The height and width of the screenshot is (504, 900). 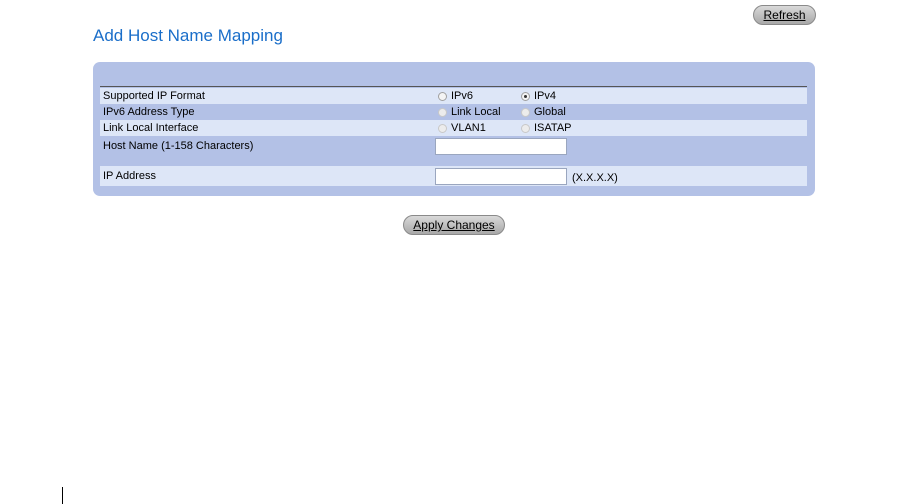 What do you see at coordinates (525, 96) in the screenshot?
I see `radio-ipv4` at bounding box center [525, 96].